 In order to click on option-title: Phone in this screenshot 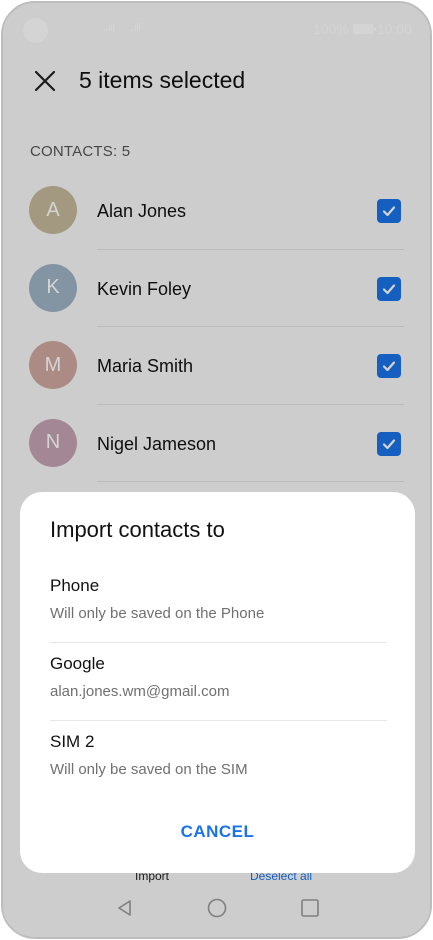, I will do `click(75, 585)`.